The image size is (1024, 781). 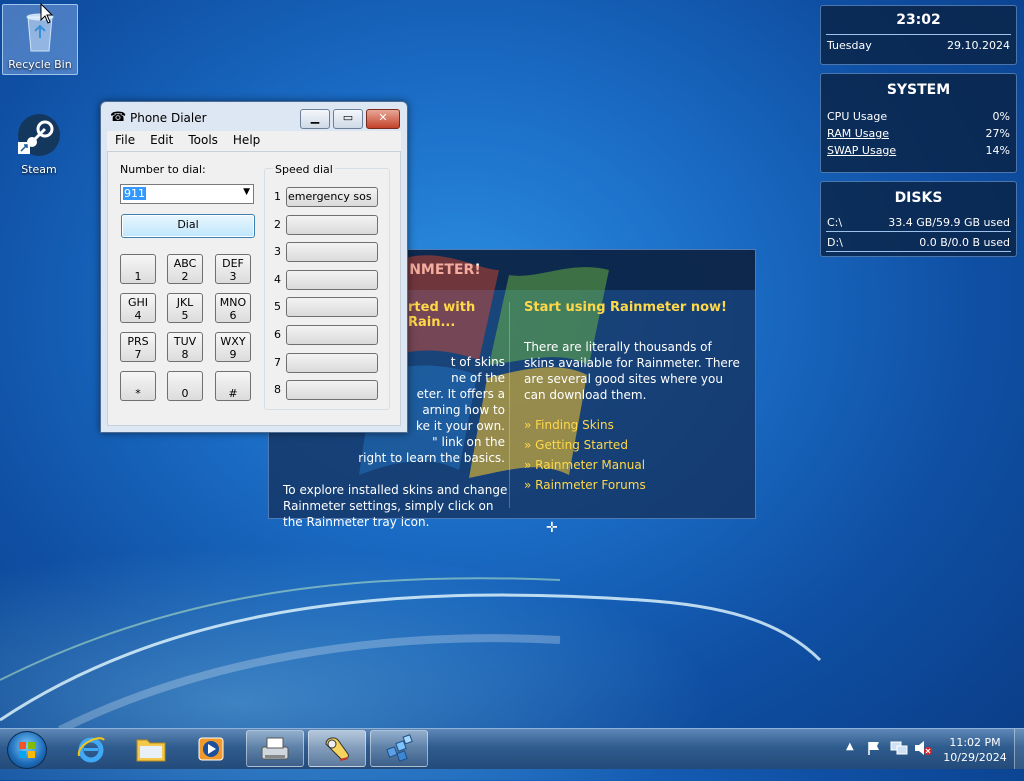 What do you see at coordinates (918, 90) in the screenshot?
I see `system-title: SYSTEM` at bounding box center [918, 90].